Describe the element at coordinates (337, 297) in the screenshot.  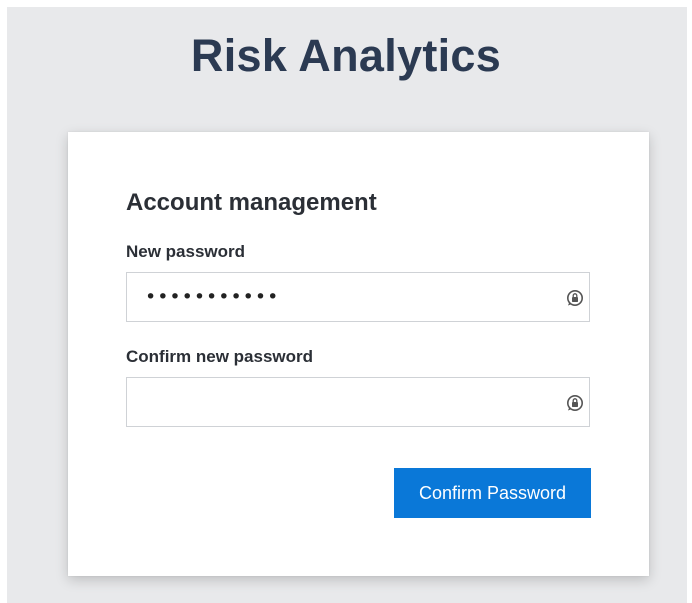
I see `new-password-input` at that location.